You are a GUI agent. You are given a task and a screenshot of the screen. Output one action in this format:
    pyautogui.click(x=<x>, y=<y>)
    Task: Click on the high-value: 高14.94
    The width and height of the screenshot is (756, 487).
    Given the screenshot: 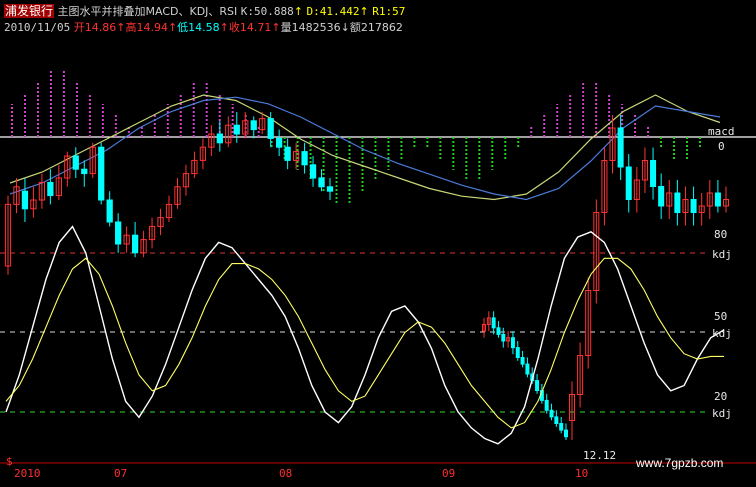 What is the action you would take?
    pyautogui.click(x=146, y=27)
    